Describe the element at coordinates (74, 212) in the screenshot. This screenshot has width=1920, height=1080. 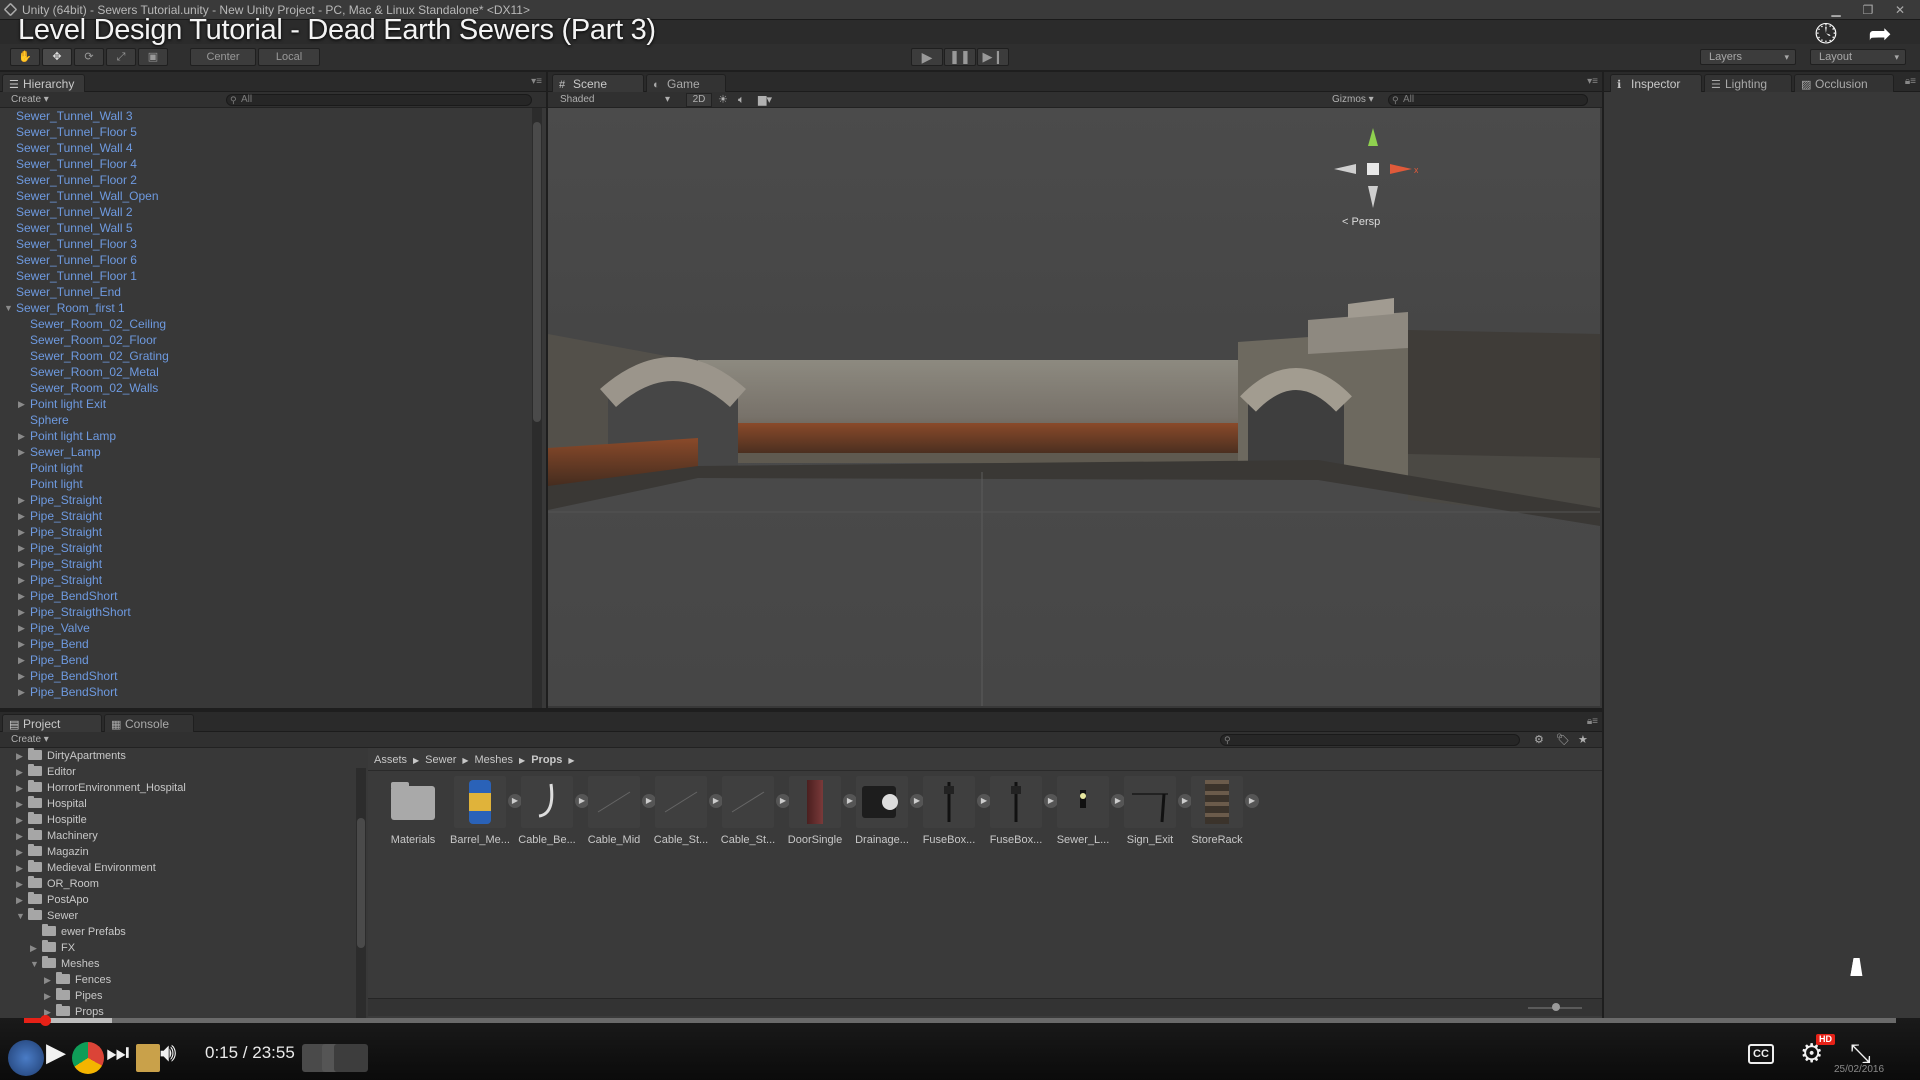
I see `hierarchy-item: Sewer_Tunnel_Wall 2` at that location.